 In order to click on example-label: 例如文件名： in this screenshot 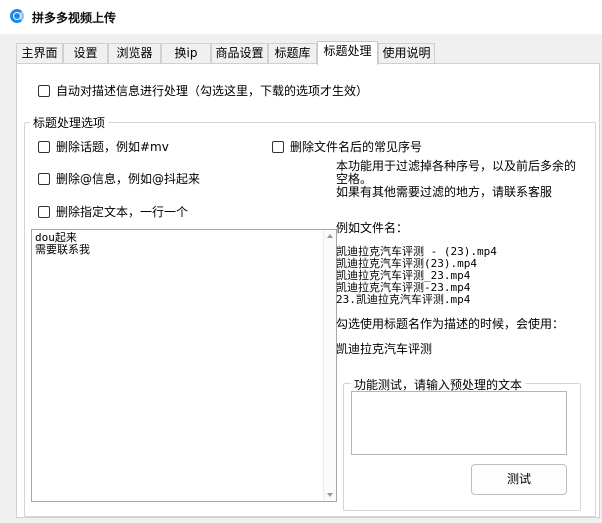, I will do `click(372, 228)`.